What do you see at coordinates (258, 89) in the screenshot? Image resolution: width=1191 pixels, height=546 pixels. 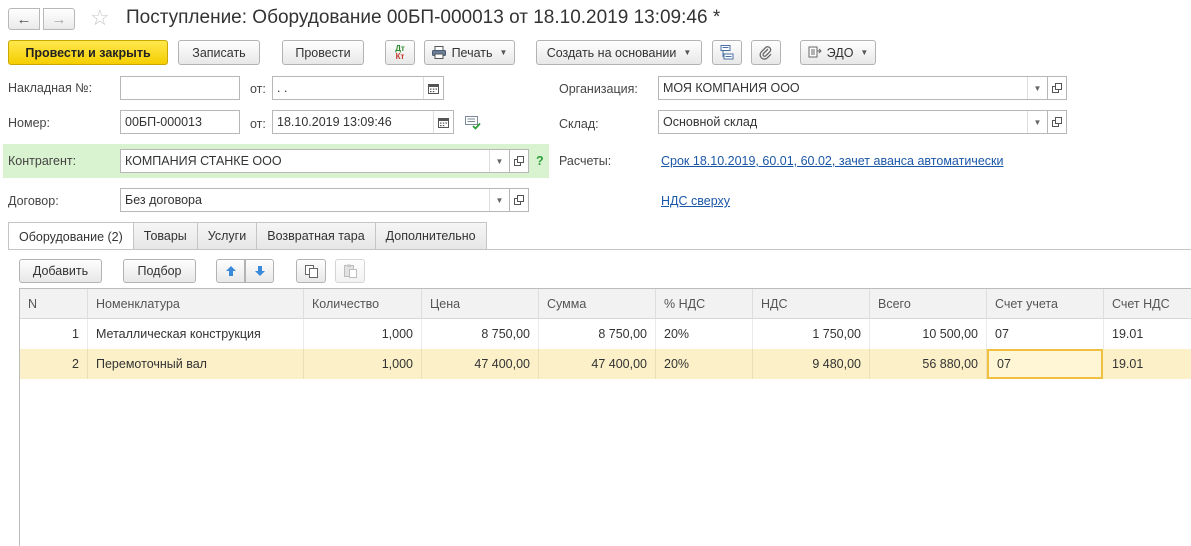 I see `invoice-date-label: от:` at bounding box center [258, 89].